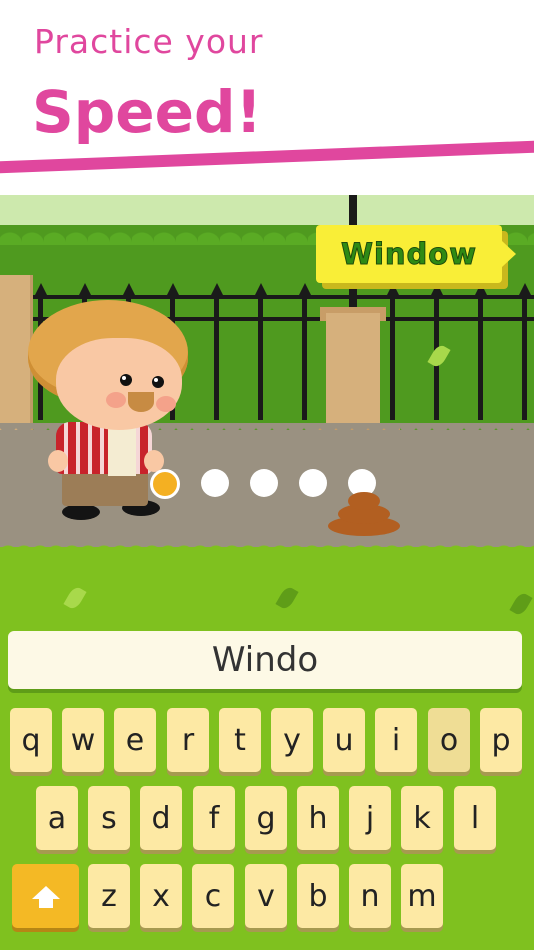  What do you see at coordinates (57, 818) in the screenshot?
I see `key-a: a` at bounding box center [57, 818].